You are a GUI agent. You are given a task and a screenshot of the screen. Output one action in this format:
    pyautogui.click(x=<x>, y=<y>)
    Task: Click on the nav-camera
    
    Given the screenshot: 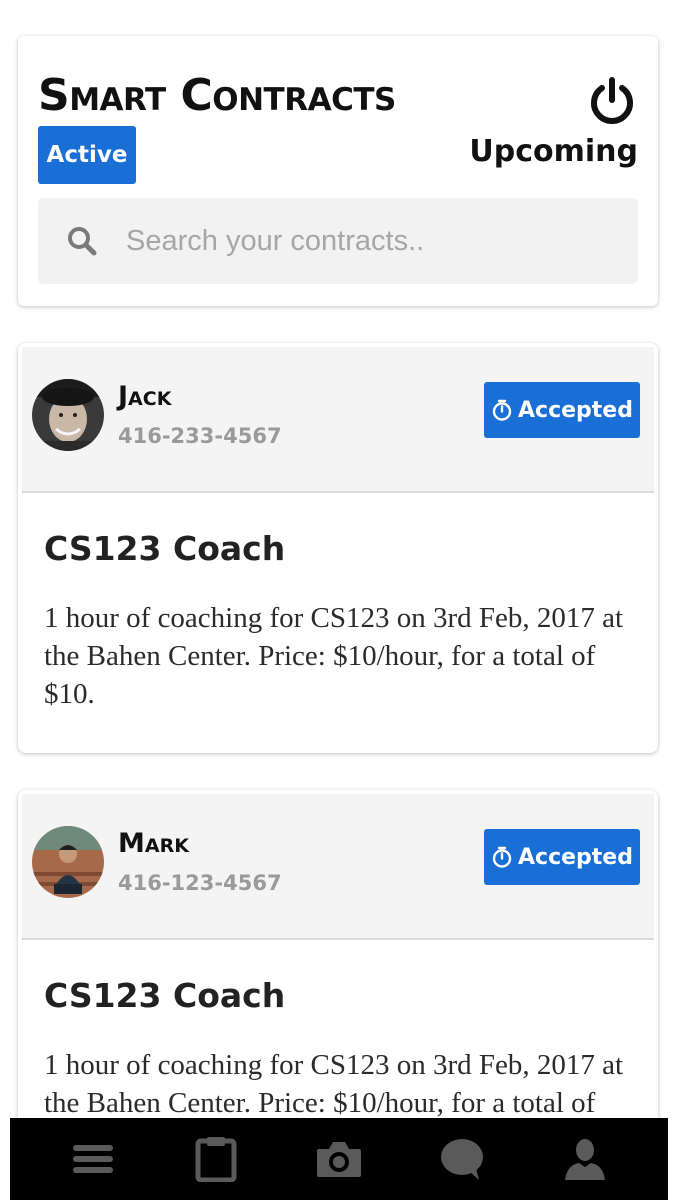 What is the action you would take?
    pyautogui.click(x=339, y=1159)
    